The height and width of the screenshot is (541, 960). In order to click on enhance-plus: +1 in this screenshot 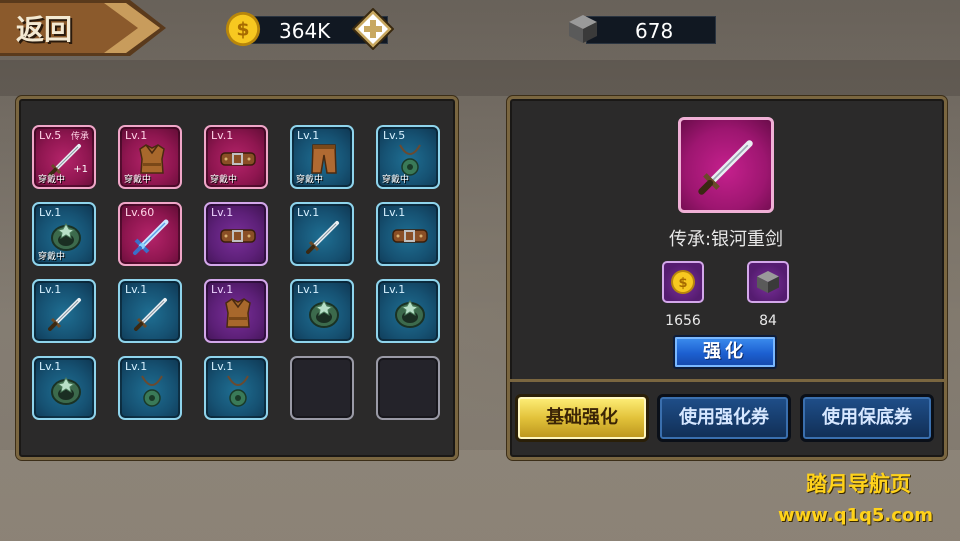, I will do `click(80, 169)`.